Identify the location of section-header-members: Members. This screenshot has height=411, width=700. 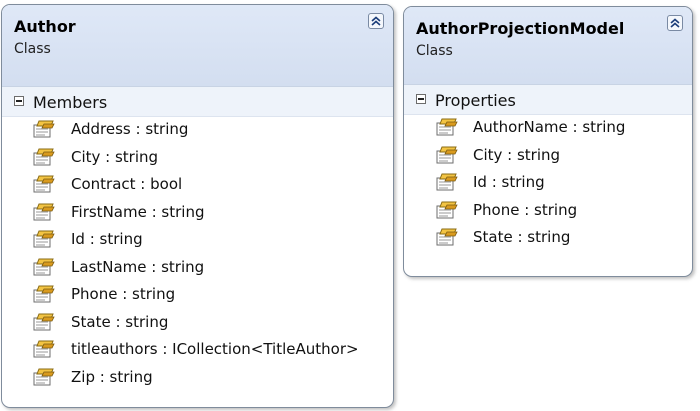
(197, 102).